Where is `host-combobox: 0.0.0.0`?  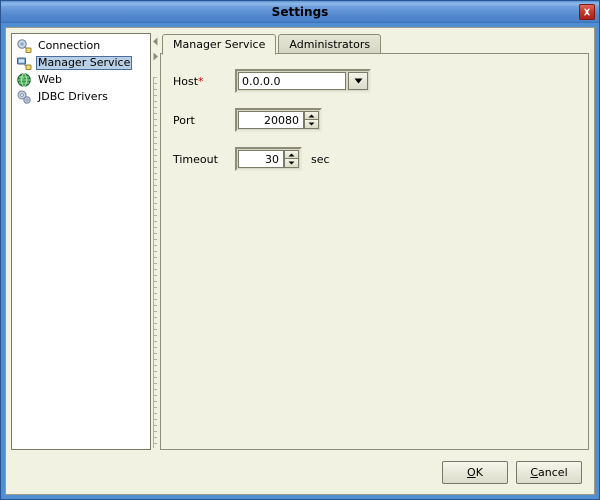
host-combobox: 0.0.0.0 is located at coordinates (303, 81).